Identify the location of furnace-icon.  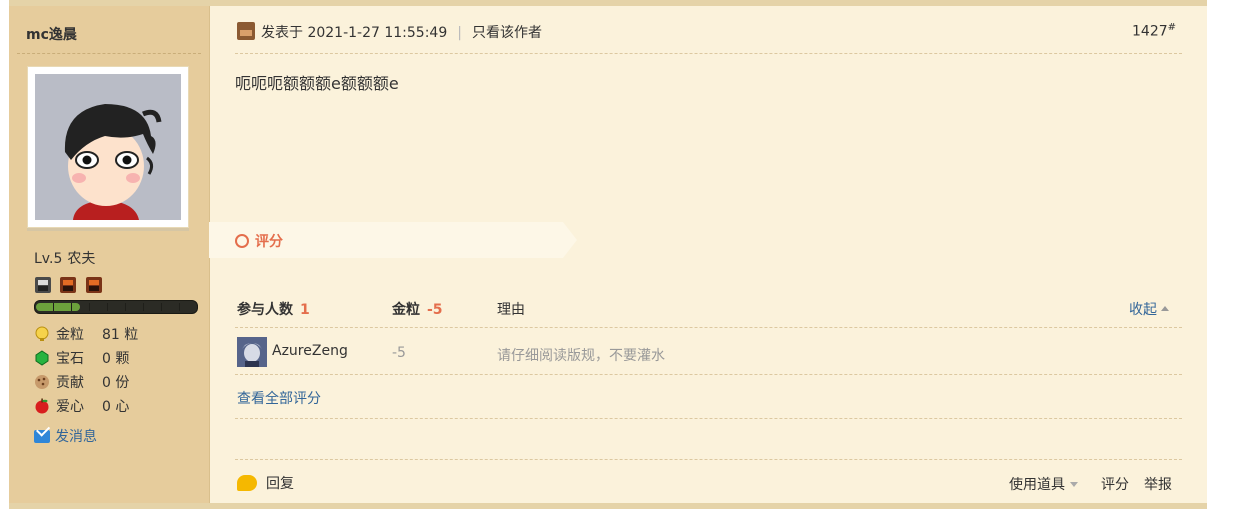
(43, 287).